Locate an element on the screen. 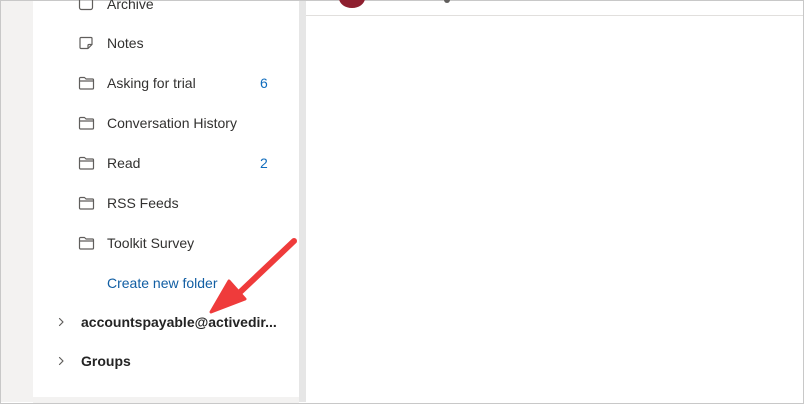 This screenshot has height=404, width=804. unread-count-badge: 2 is located at coordinates (264, 163).